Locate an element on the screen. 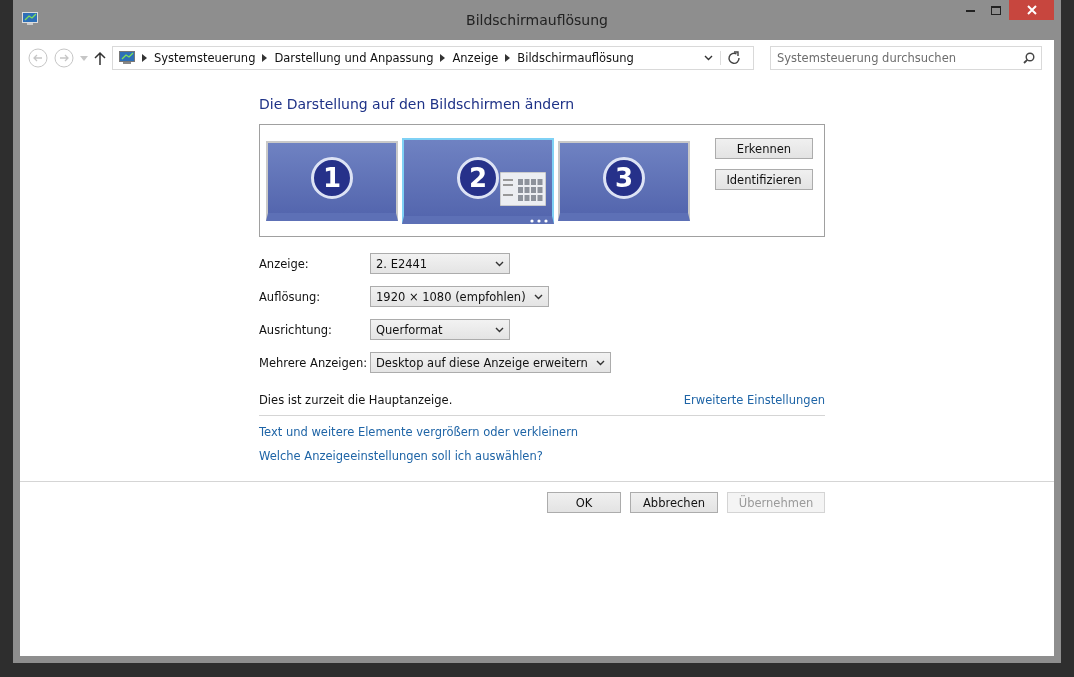  address-bar: Systemsteuerung Darstellung und Anpassung Anzeige Bildschirmauflösung is located at coordinates (433, 58).